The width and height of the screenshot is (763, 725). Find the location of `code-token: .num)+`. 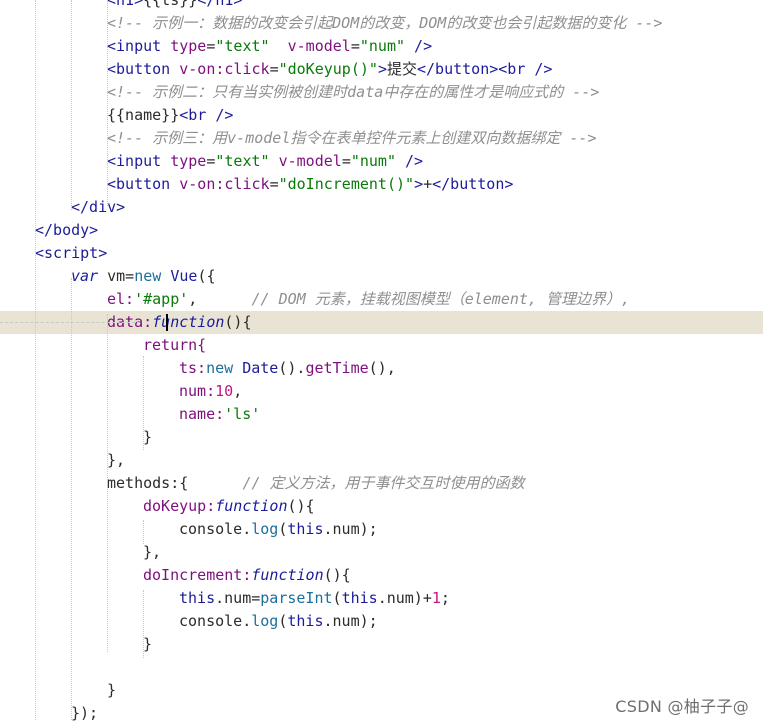

code-token: .num)+ is located at coordinates (404, 598).